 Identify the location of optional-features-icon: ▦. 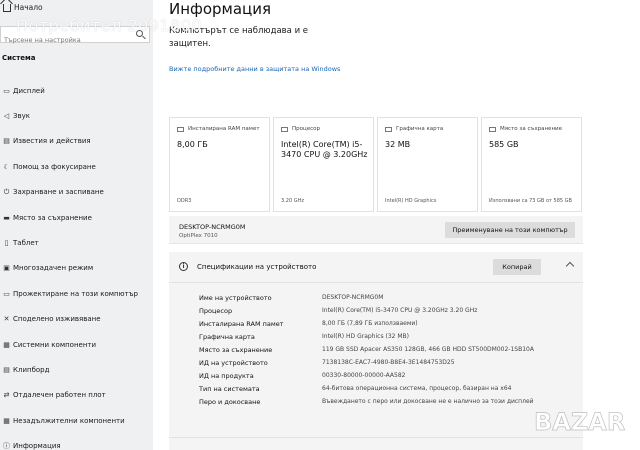
(6, 420).